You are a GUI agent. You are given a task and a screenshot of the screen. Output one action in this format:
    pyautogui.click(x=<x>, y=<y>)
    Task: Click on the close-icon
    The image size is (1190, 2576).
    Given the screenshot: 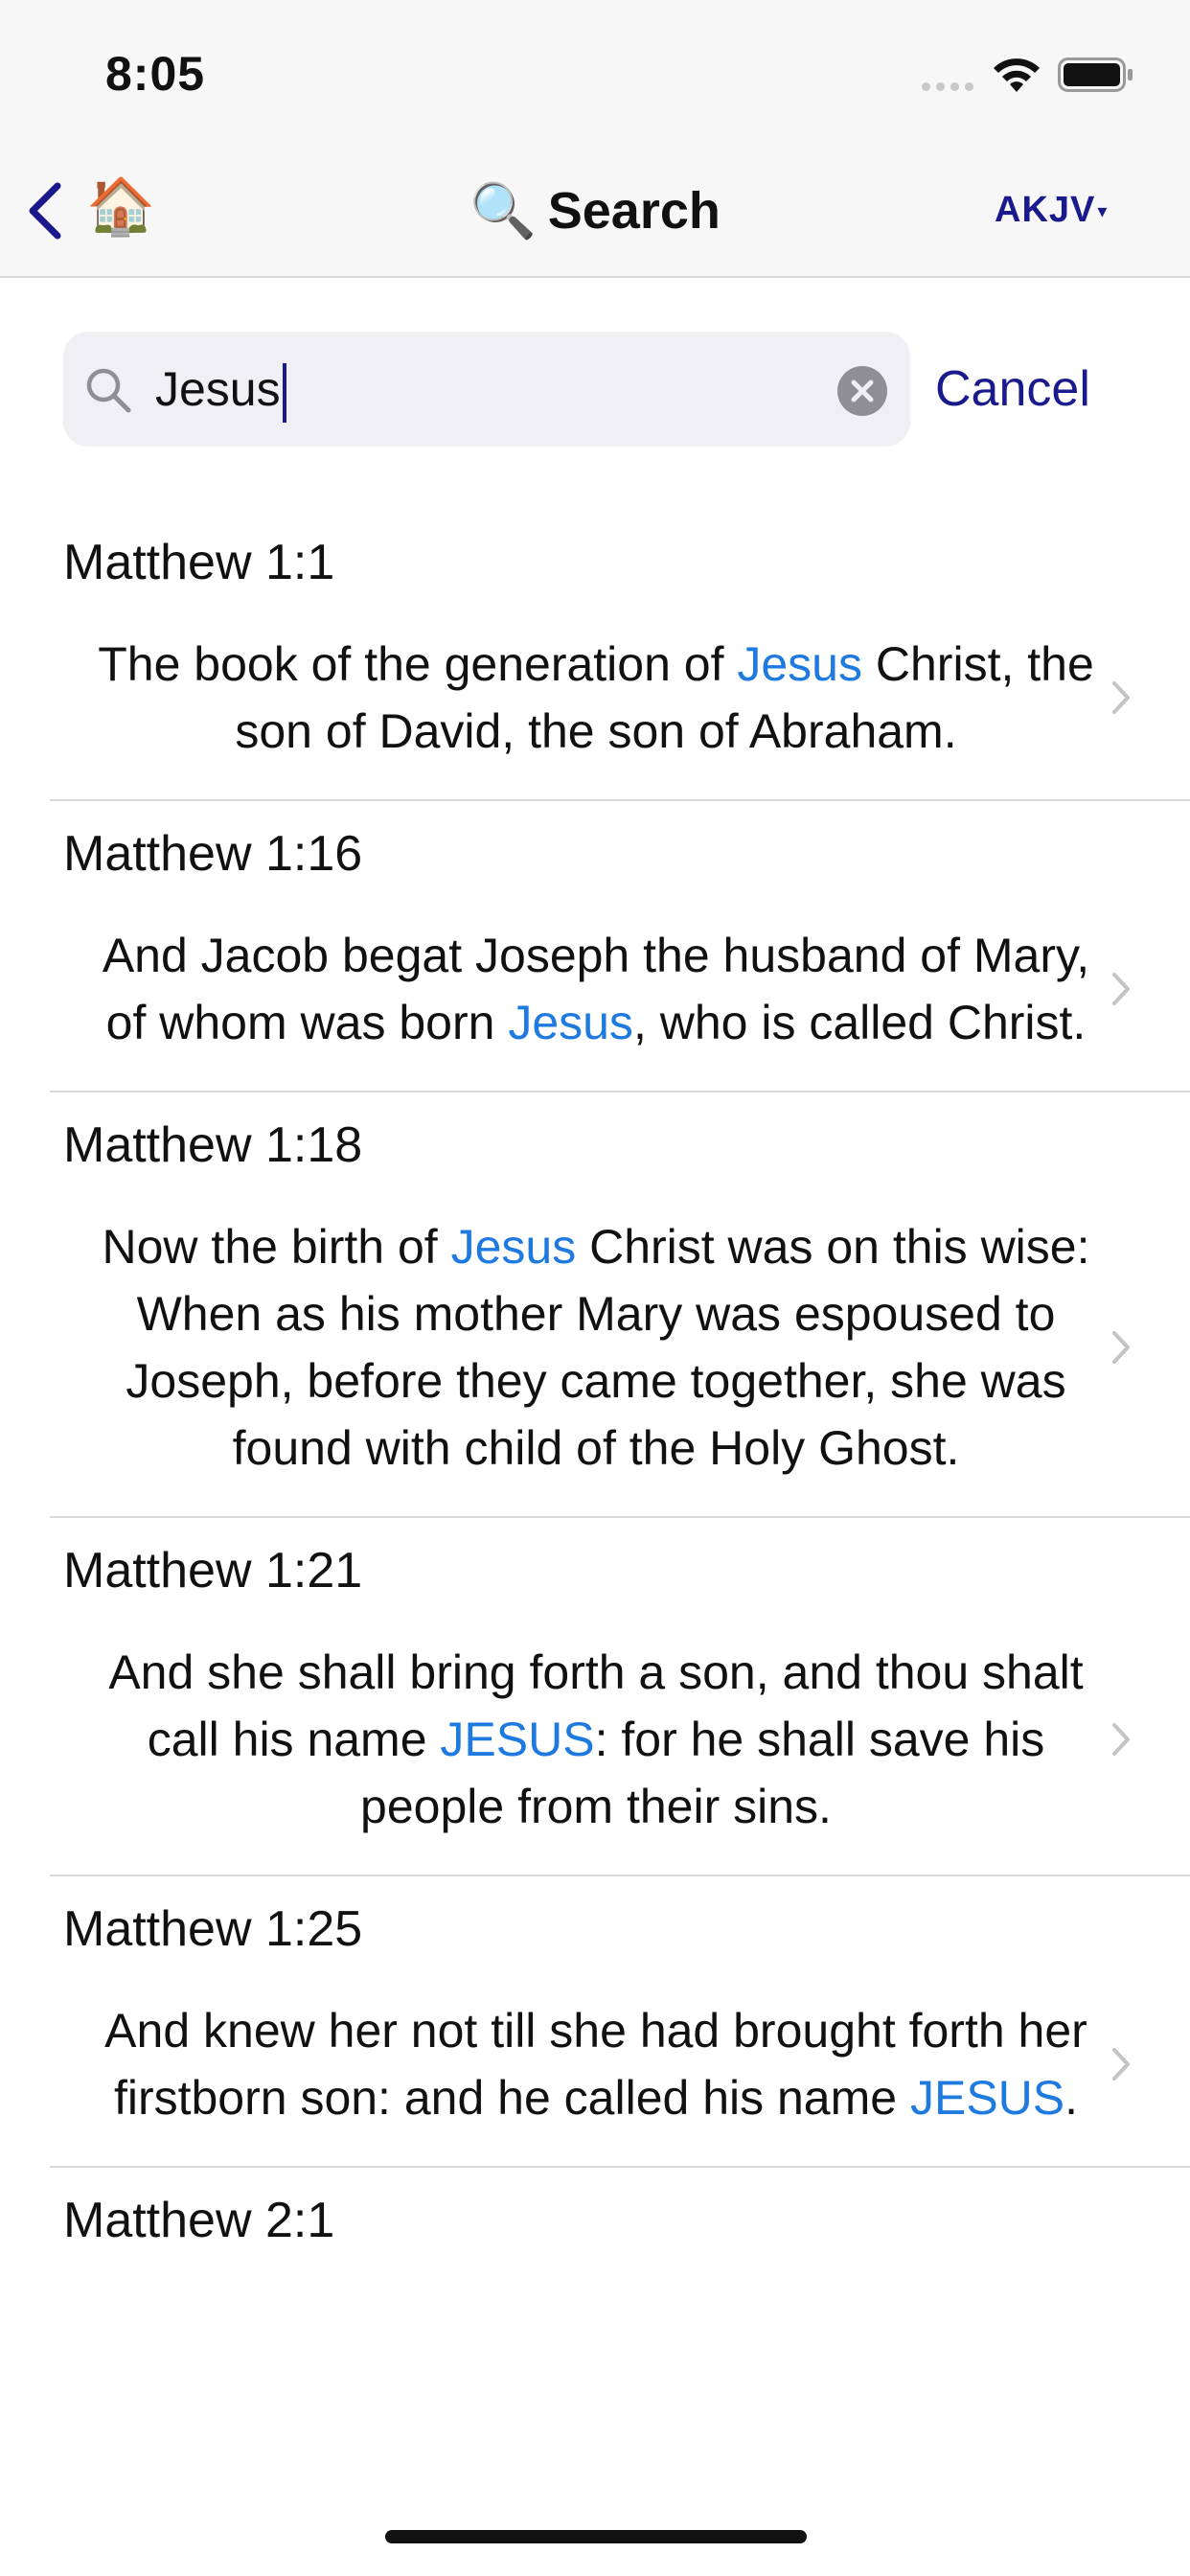 What is the action you would take?
    pyautogui.click(x=863, y=391)
    